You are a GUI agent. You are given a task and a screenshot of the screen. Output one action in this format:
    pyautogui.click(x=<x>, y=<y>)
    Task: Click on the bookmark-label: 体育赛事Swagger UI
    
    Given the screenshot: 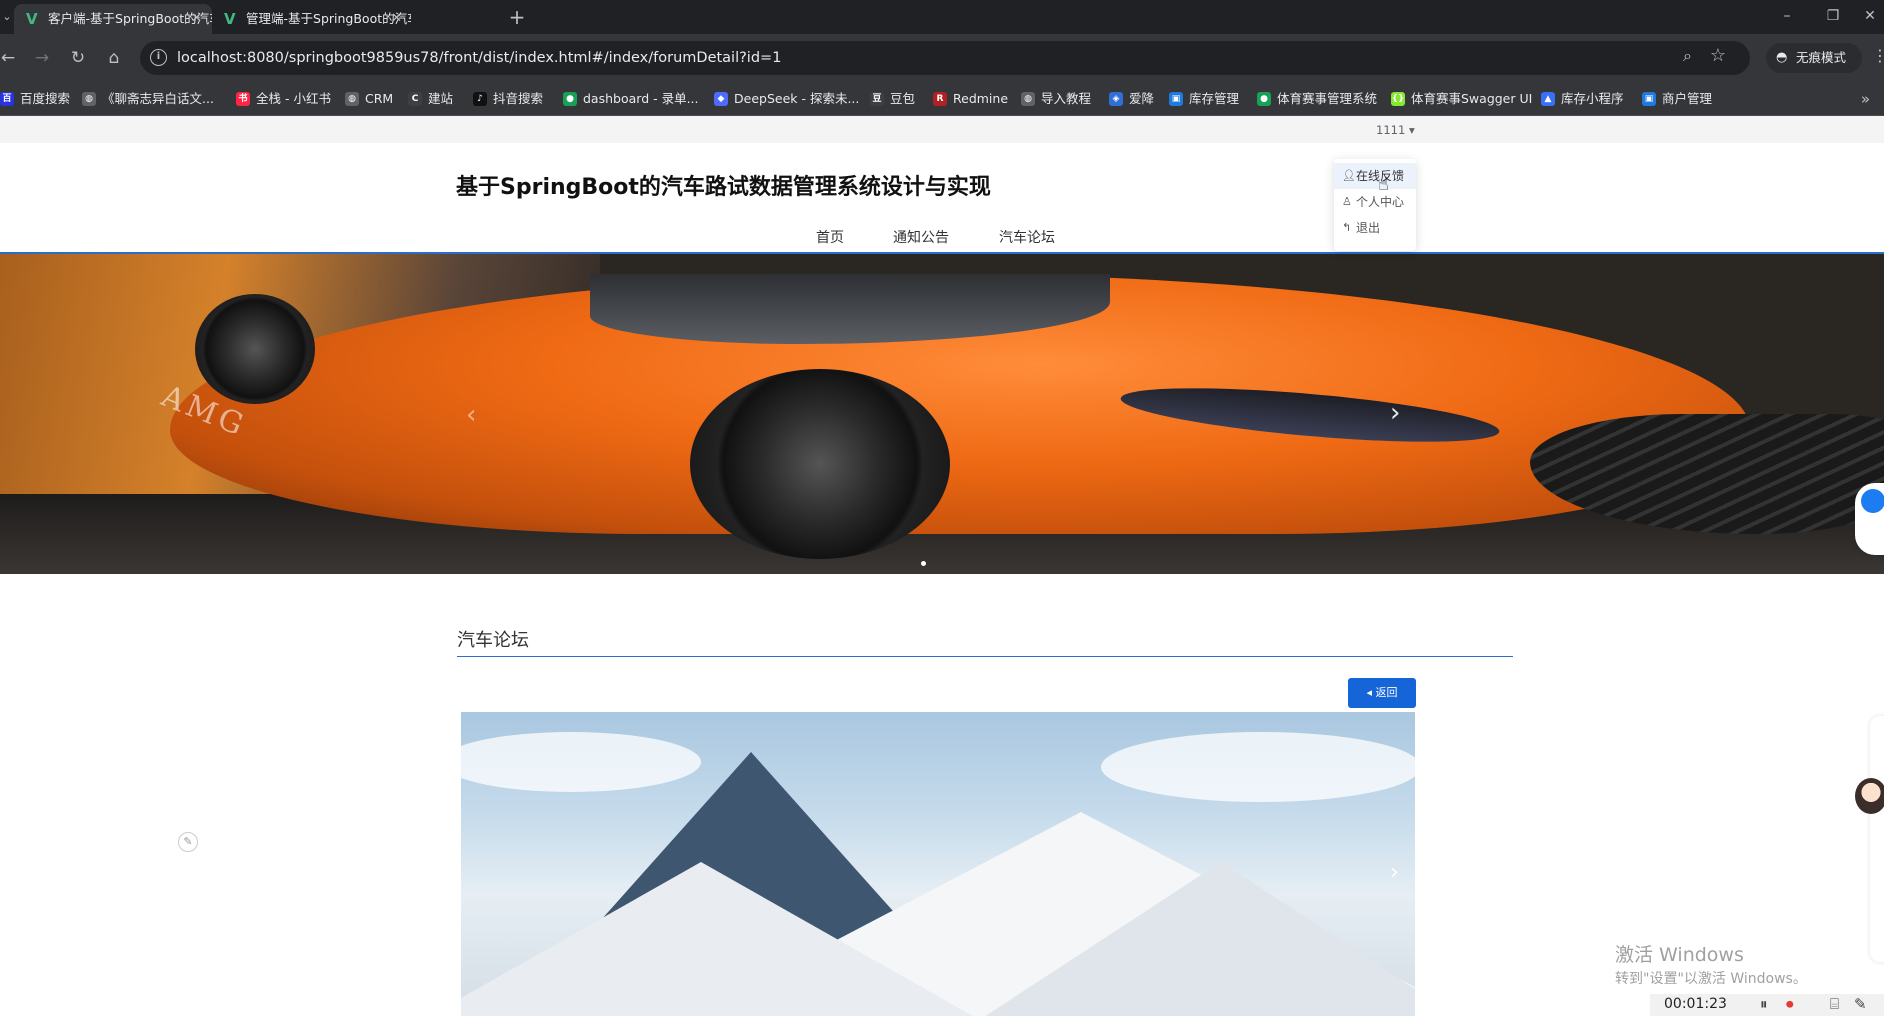 What is the action you would take?
    pyautogui.click(x=1472, y=98)
    